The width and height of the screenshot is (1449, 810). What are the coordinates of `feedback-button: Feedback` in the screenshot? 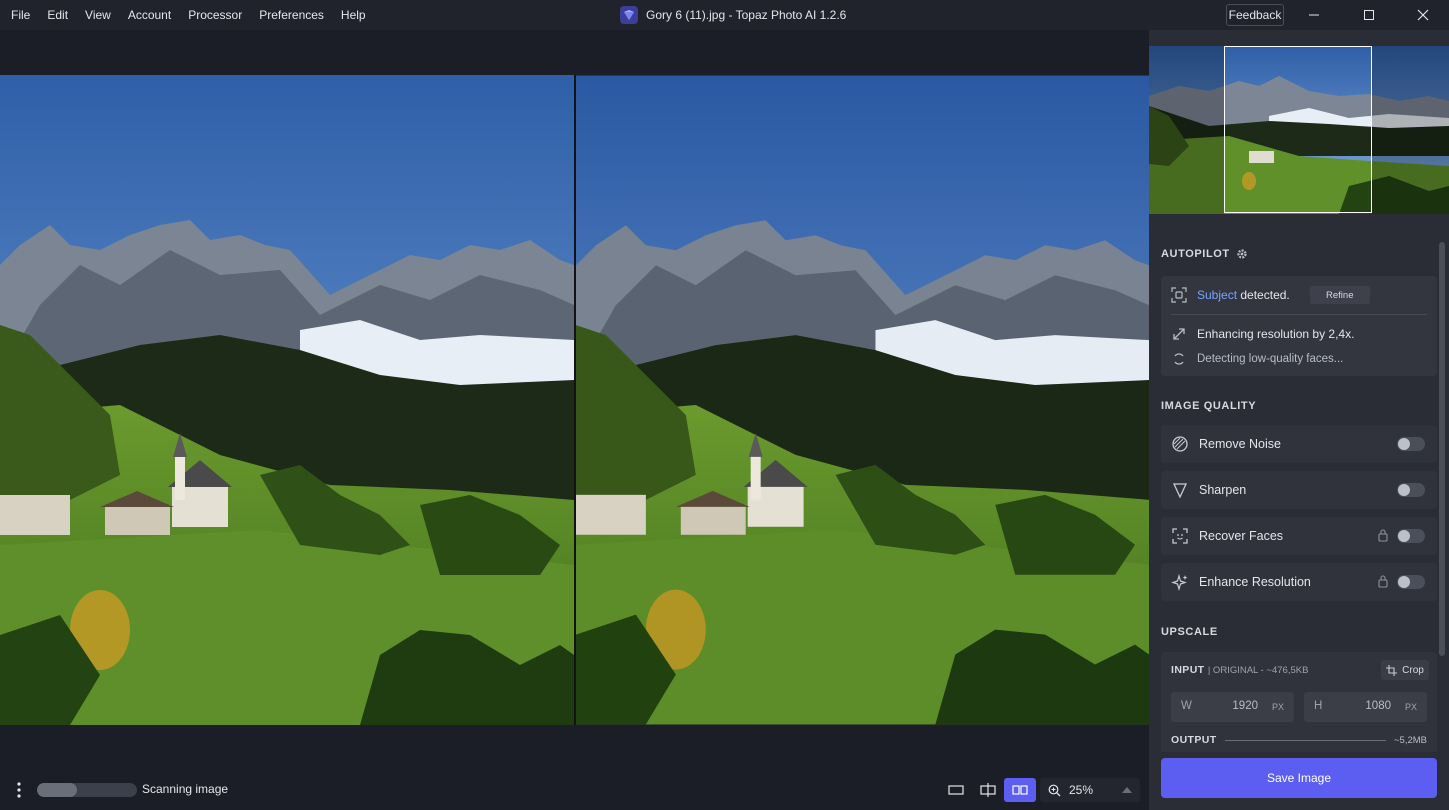 It's located at (1255, 15).